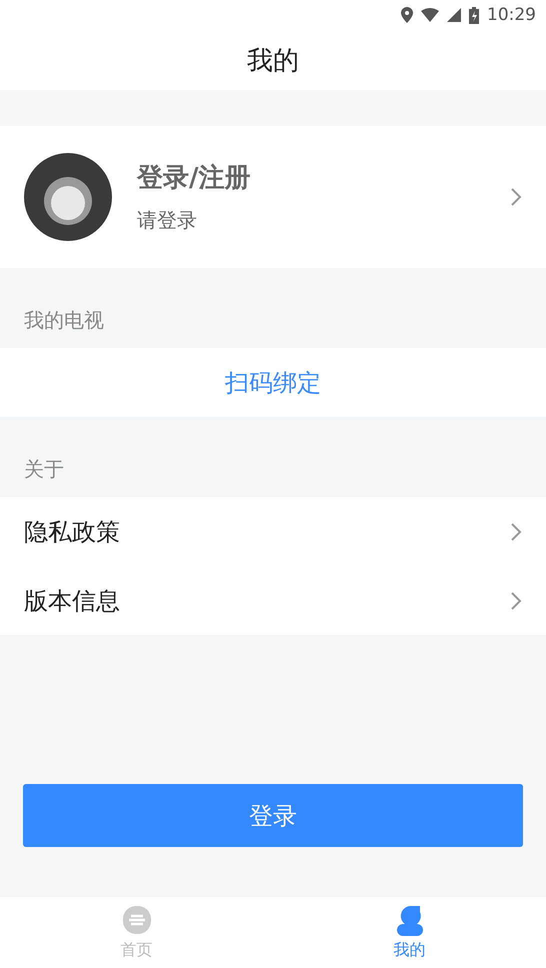 The image size is (546, 968). What do you see at coordinates (44, 469) in the screenshot?
I see `section-label: 关于` at bounding box center [44, 469].